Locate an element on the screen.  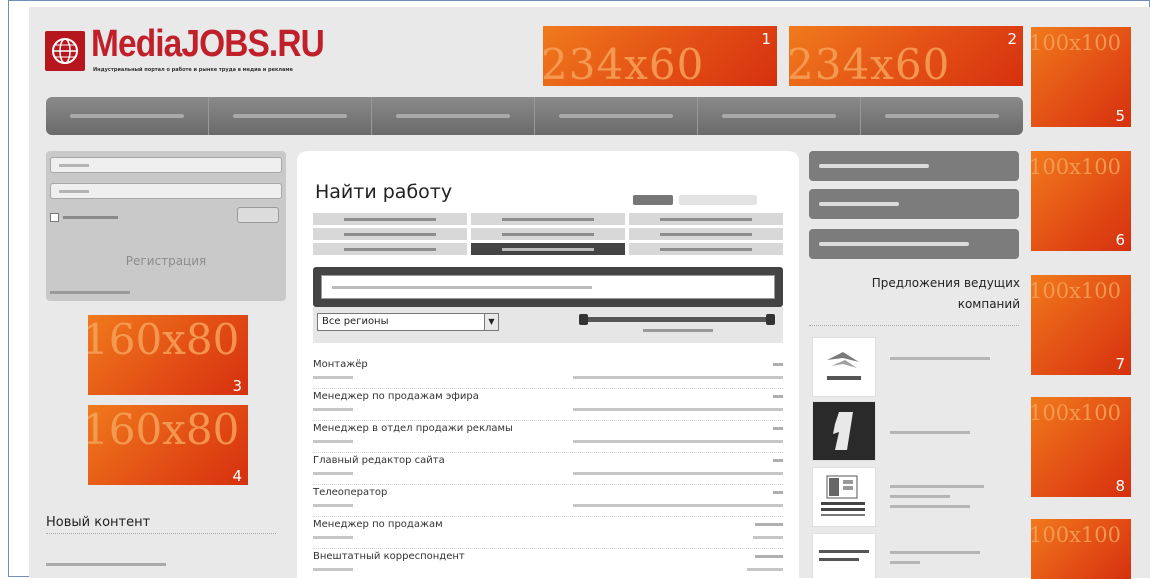
new-content-title: Новый контент is located at coordinates (98, 522).